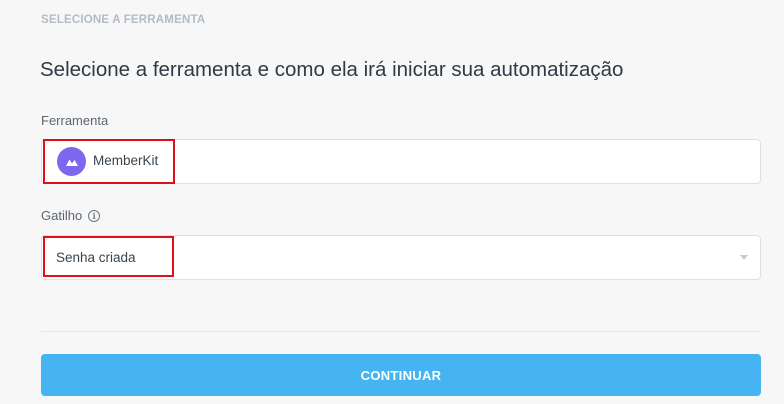 The height and width of the screenshot is (404, 784). What do you see at coordinates (62, 215) in the screenshot?
I see `trigger-label-text: Gatilho` at bounding box center [62, 215].